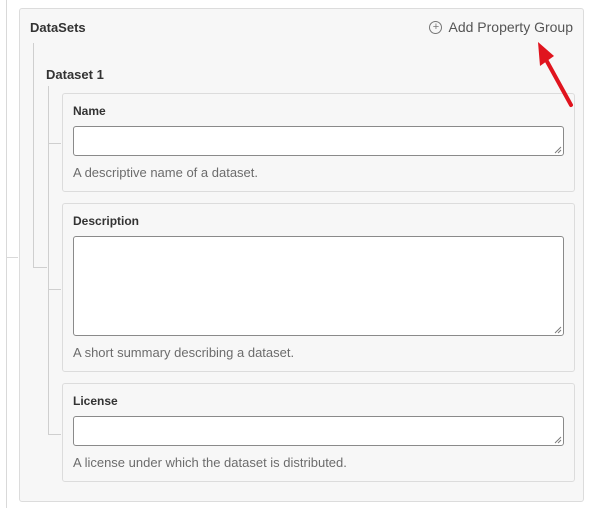 The height and width of the screenshot is (508, 595). I want to click on add-property-group-label: Add Property Group, so click(510, 27).